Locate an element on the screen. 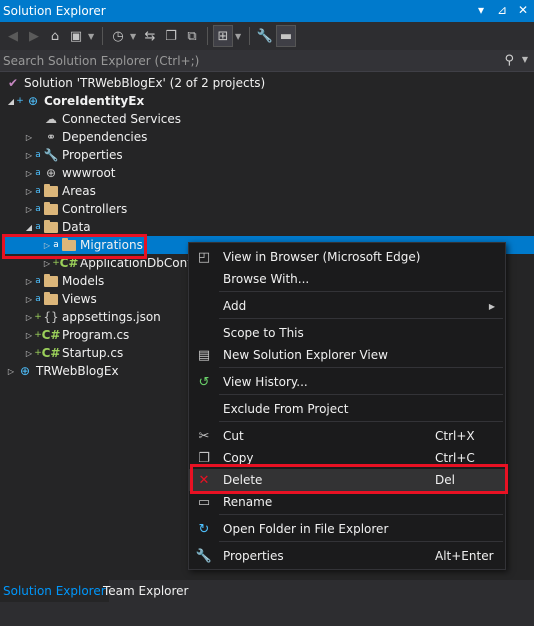 This screenshot has width=534, height=626. menu-item-new-solution-explorer-view: ▤ New Solution Explorer View is located at coordinates (347, 355).